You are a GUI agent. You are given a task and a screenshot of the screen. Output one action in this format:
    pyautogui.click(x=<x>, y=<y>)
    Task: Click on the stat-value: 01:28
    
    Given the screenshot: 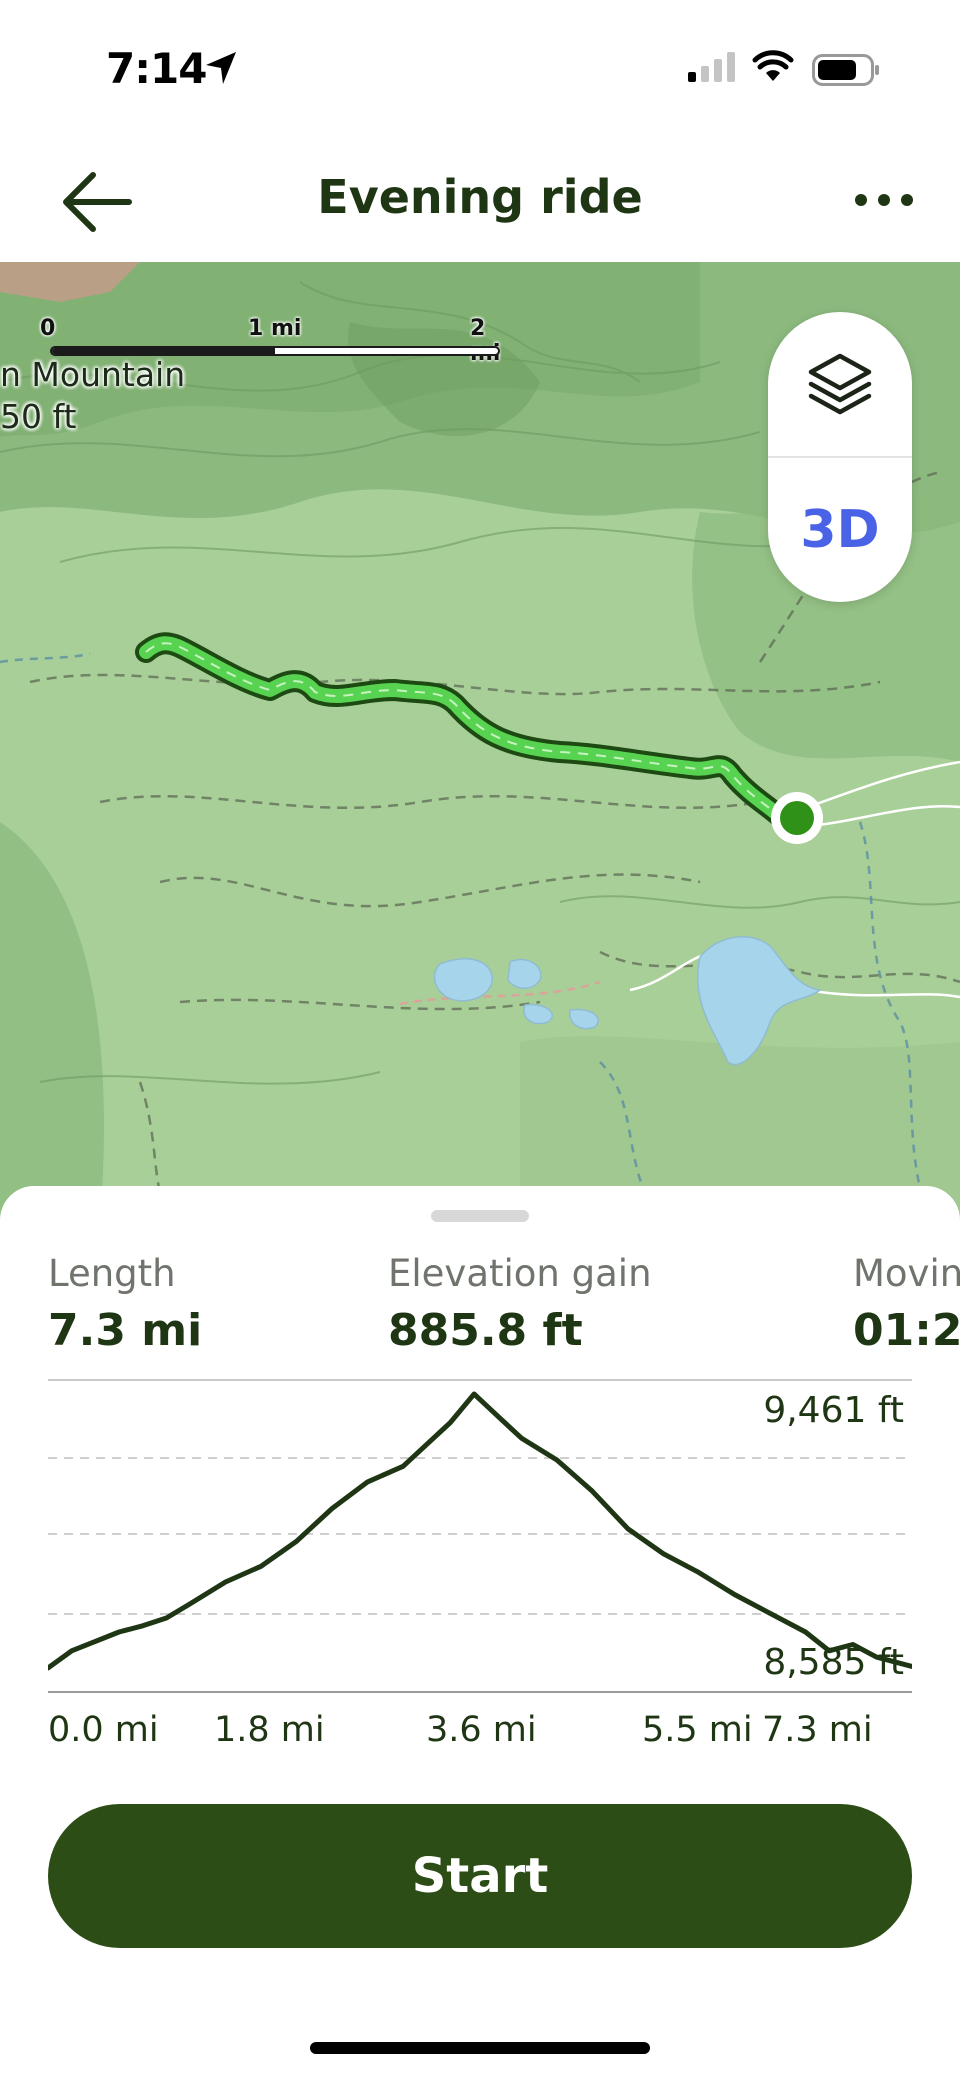 What is the action you would take?
    pyautogui.click(x=906, y=1330)
    